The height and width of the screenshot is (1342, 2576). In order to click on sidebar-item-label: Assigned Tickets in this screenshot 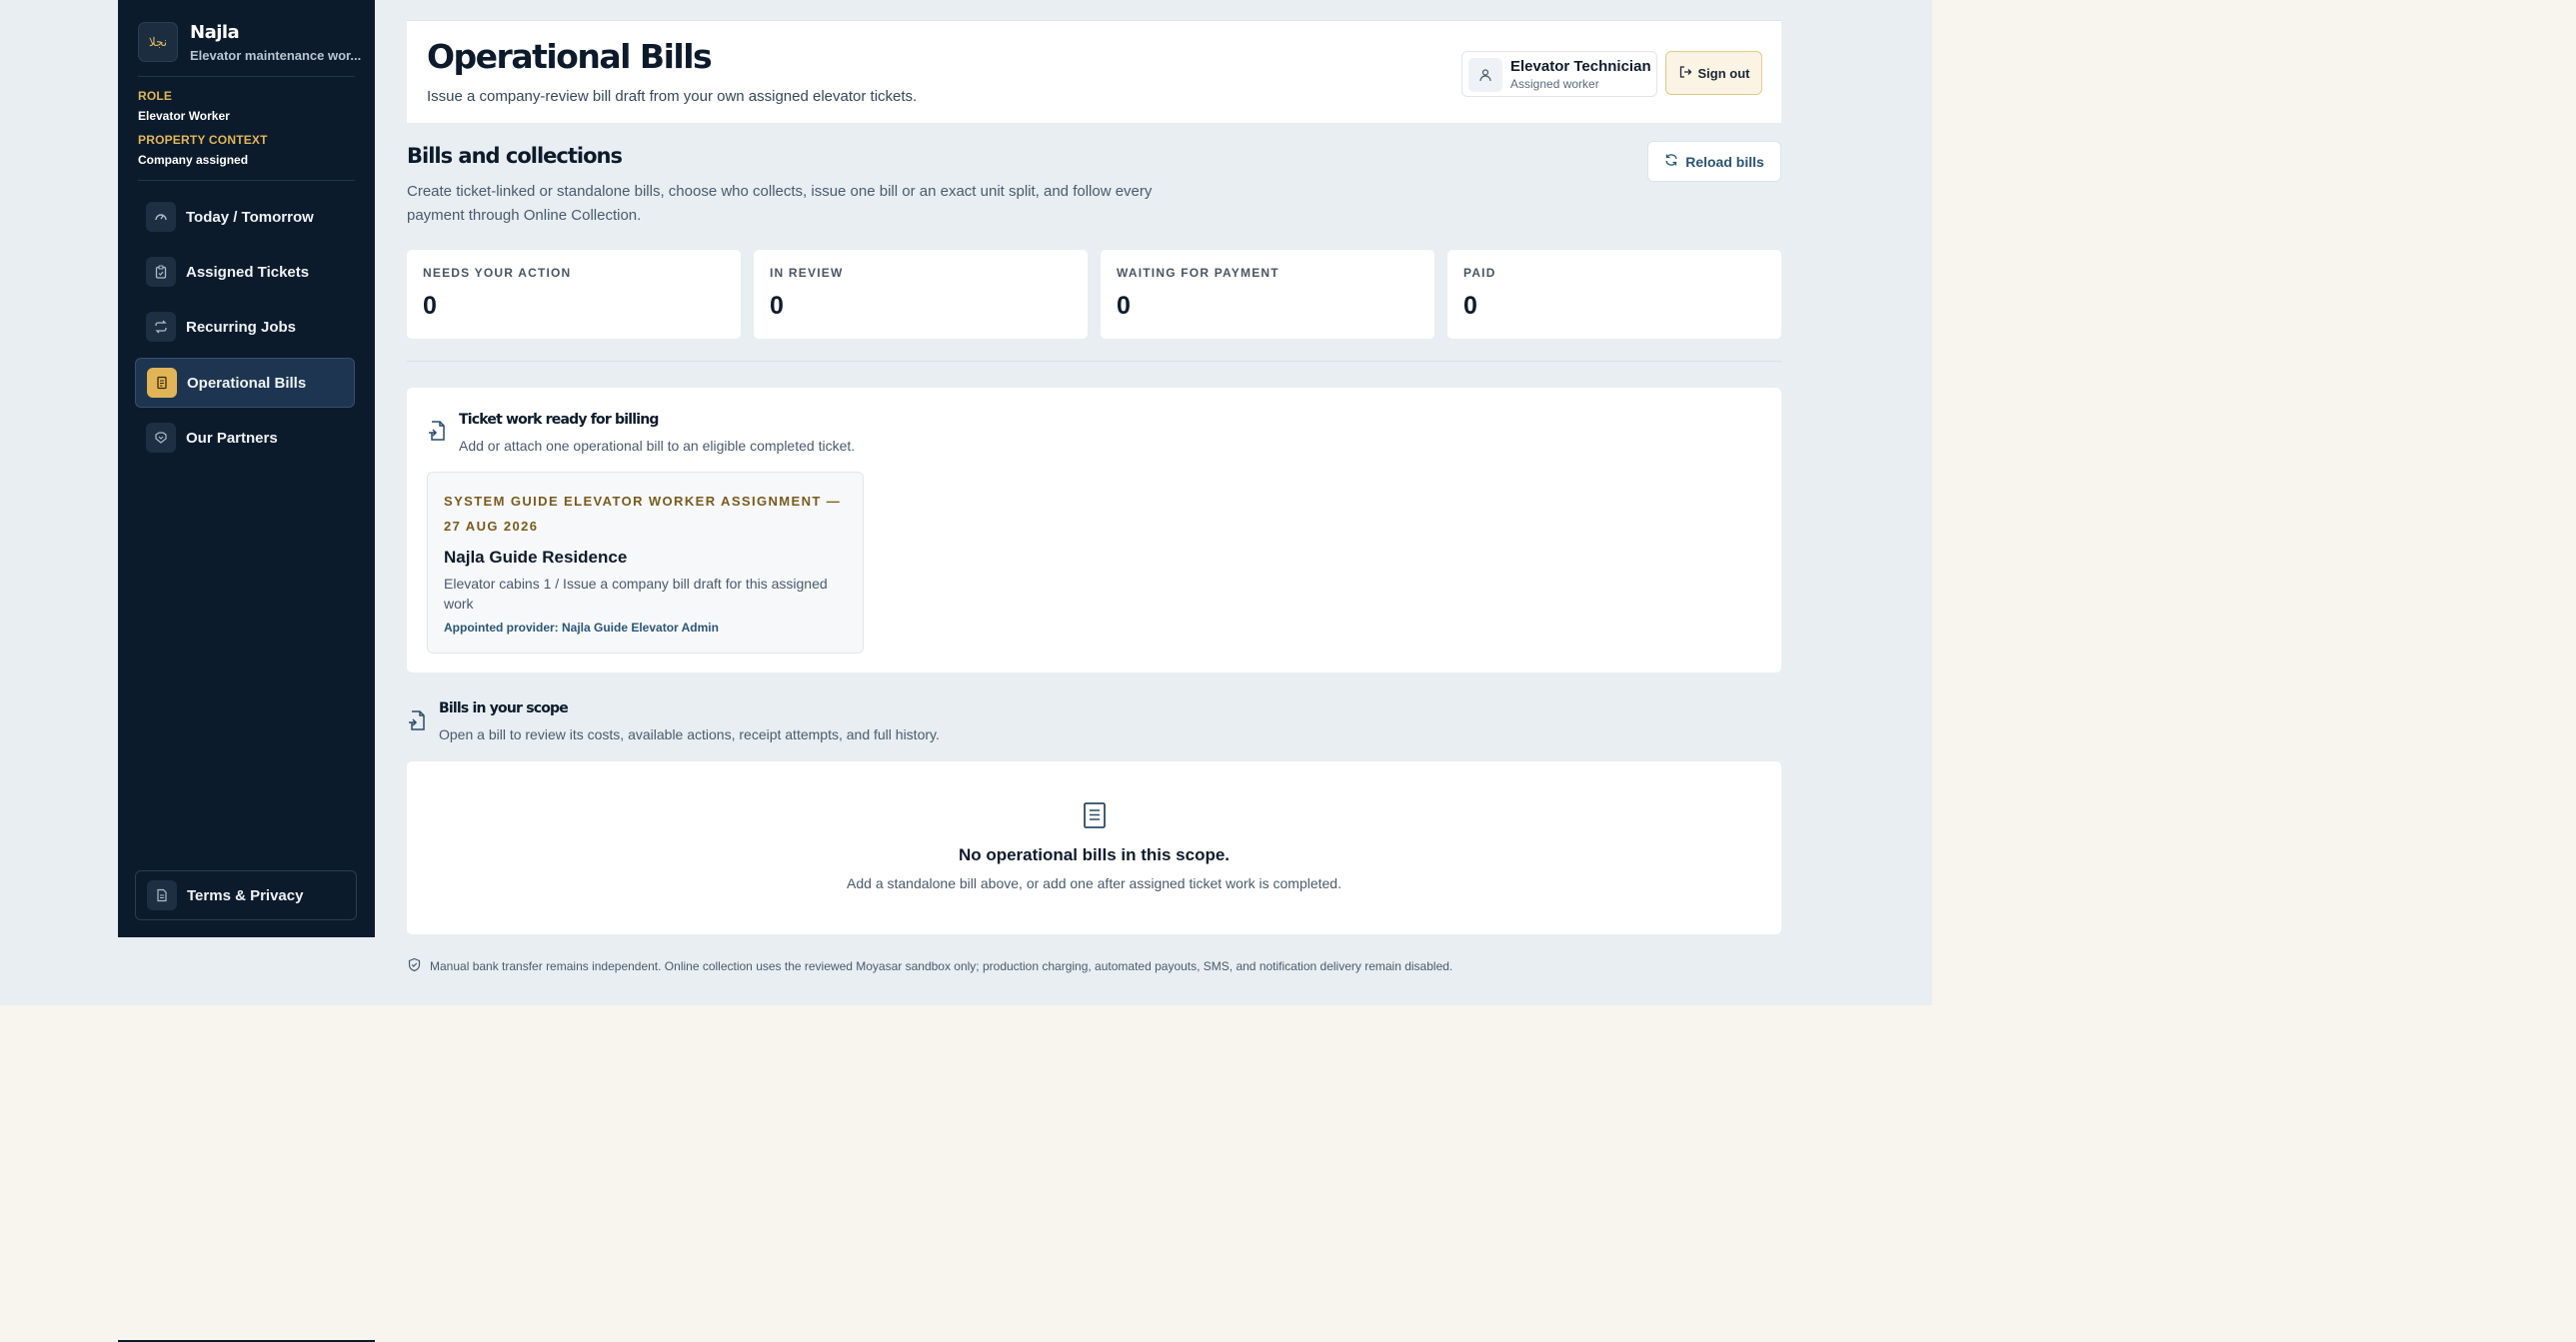, I will do `click(248, 272)`.